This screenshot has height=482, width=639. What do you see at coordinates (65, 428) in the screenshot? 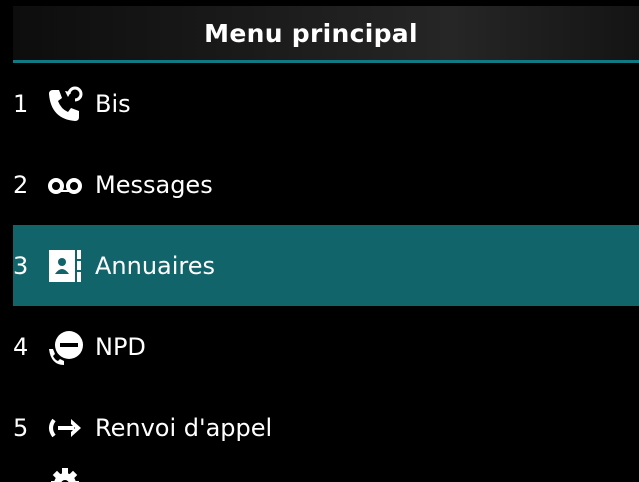
I see `call-forward-icon` at bounding box center [65, 428].